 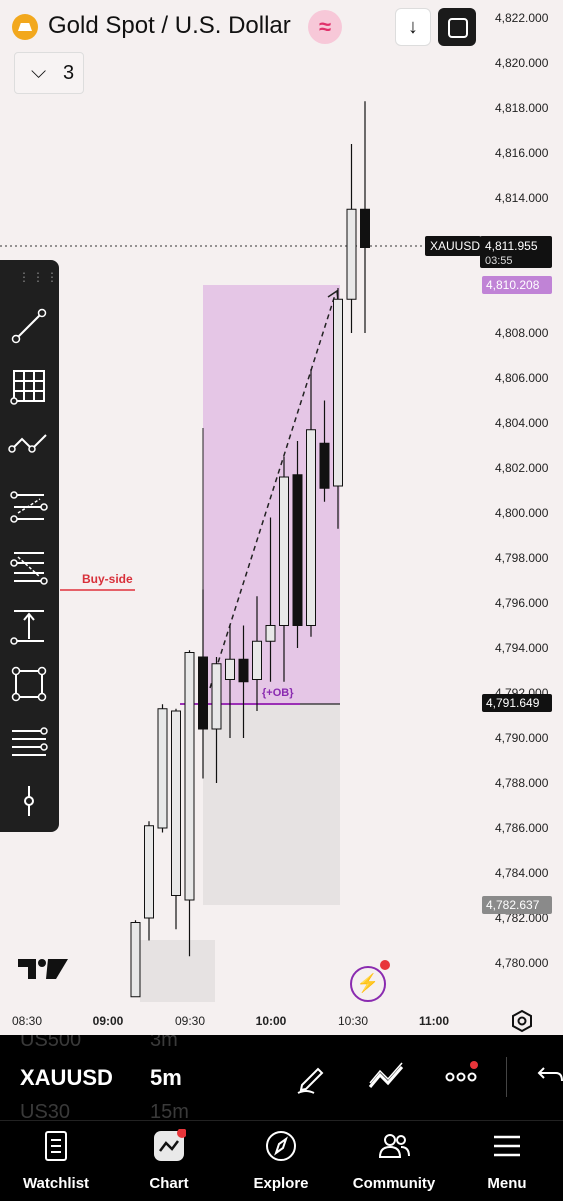 I want to click on time-tick-label: 08:30, so click(x=27, y=1021).